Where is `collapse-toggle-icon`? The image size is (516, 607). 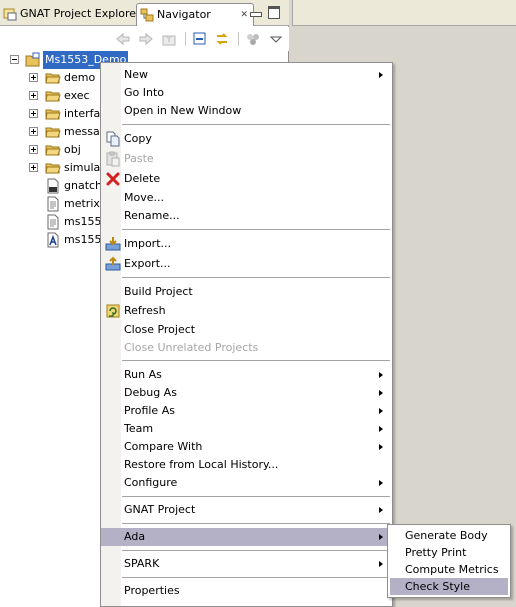 collapse-toggle-icon is located at coordinates (14, 59).